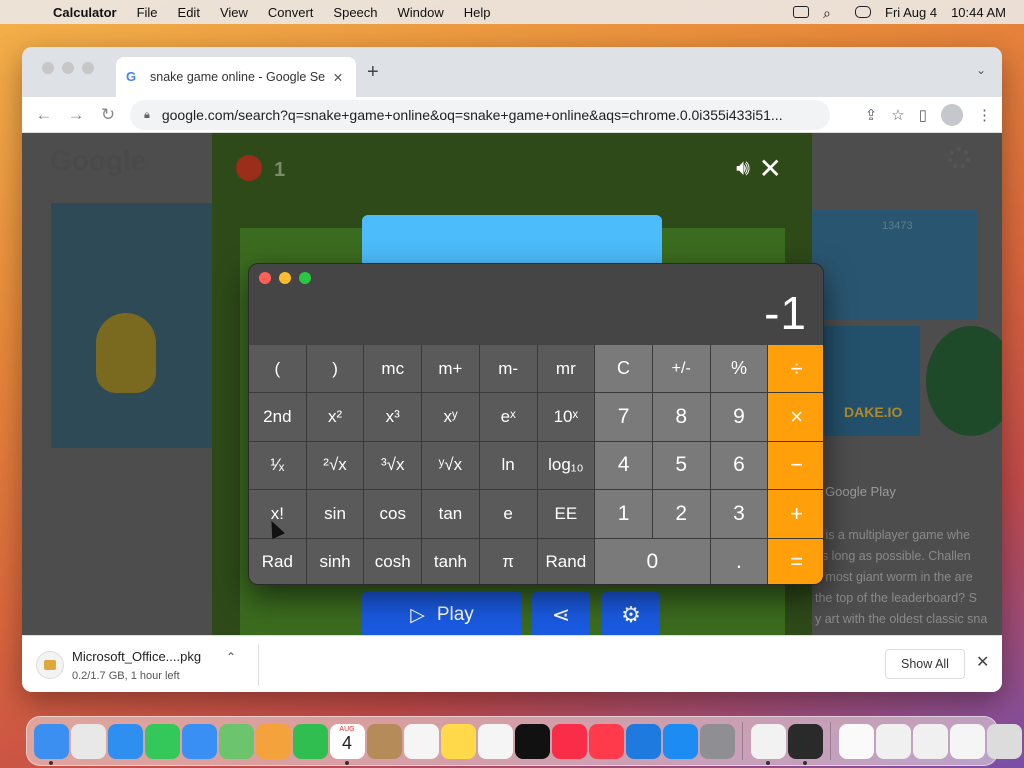  What do you see at coordinates (335, 514) in the screenshot?
I see `key-sin: sin` at bounding box center [335, 514].